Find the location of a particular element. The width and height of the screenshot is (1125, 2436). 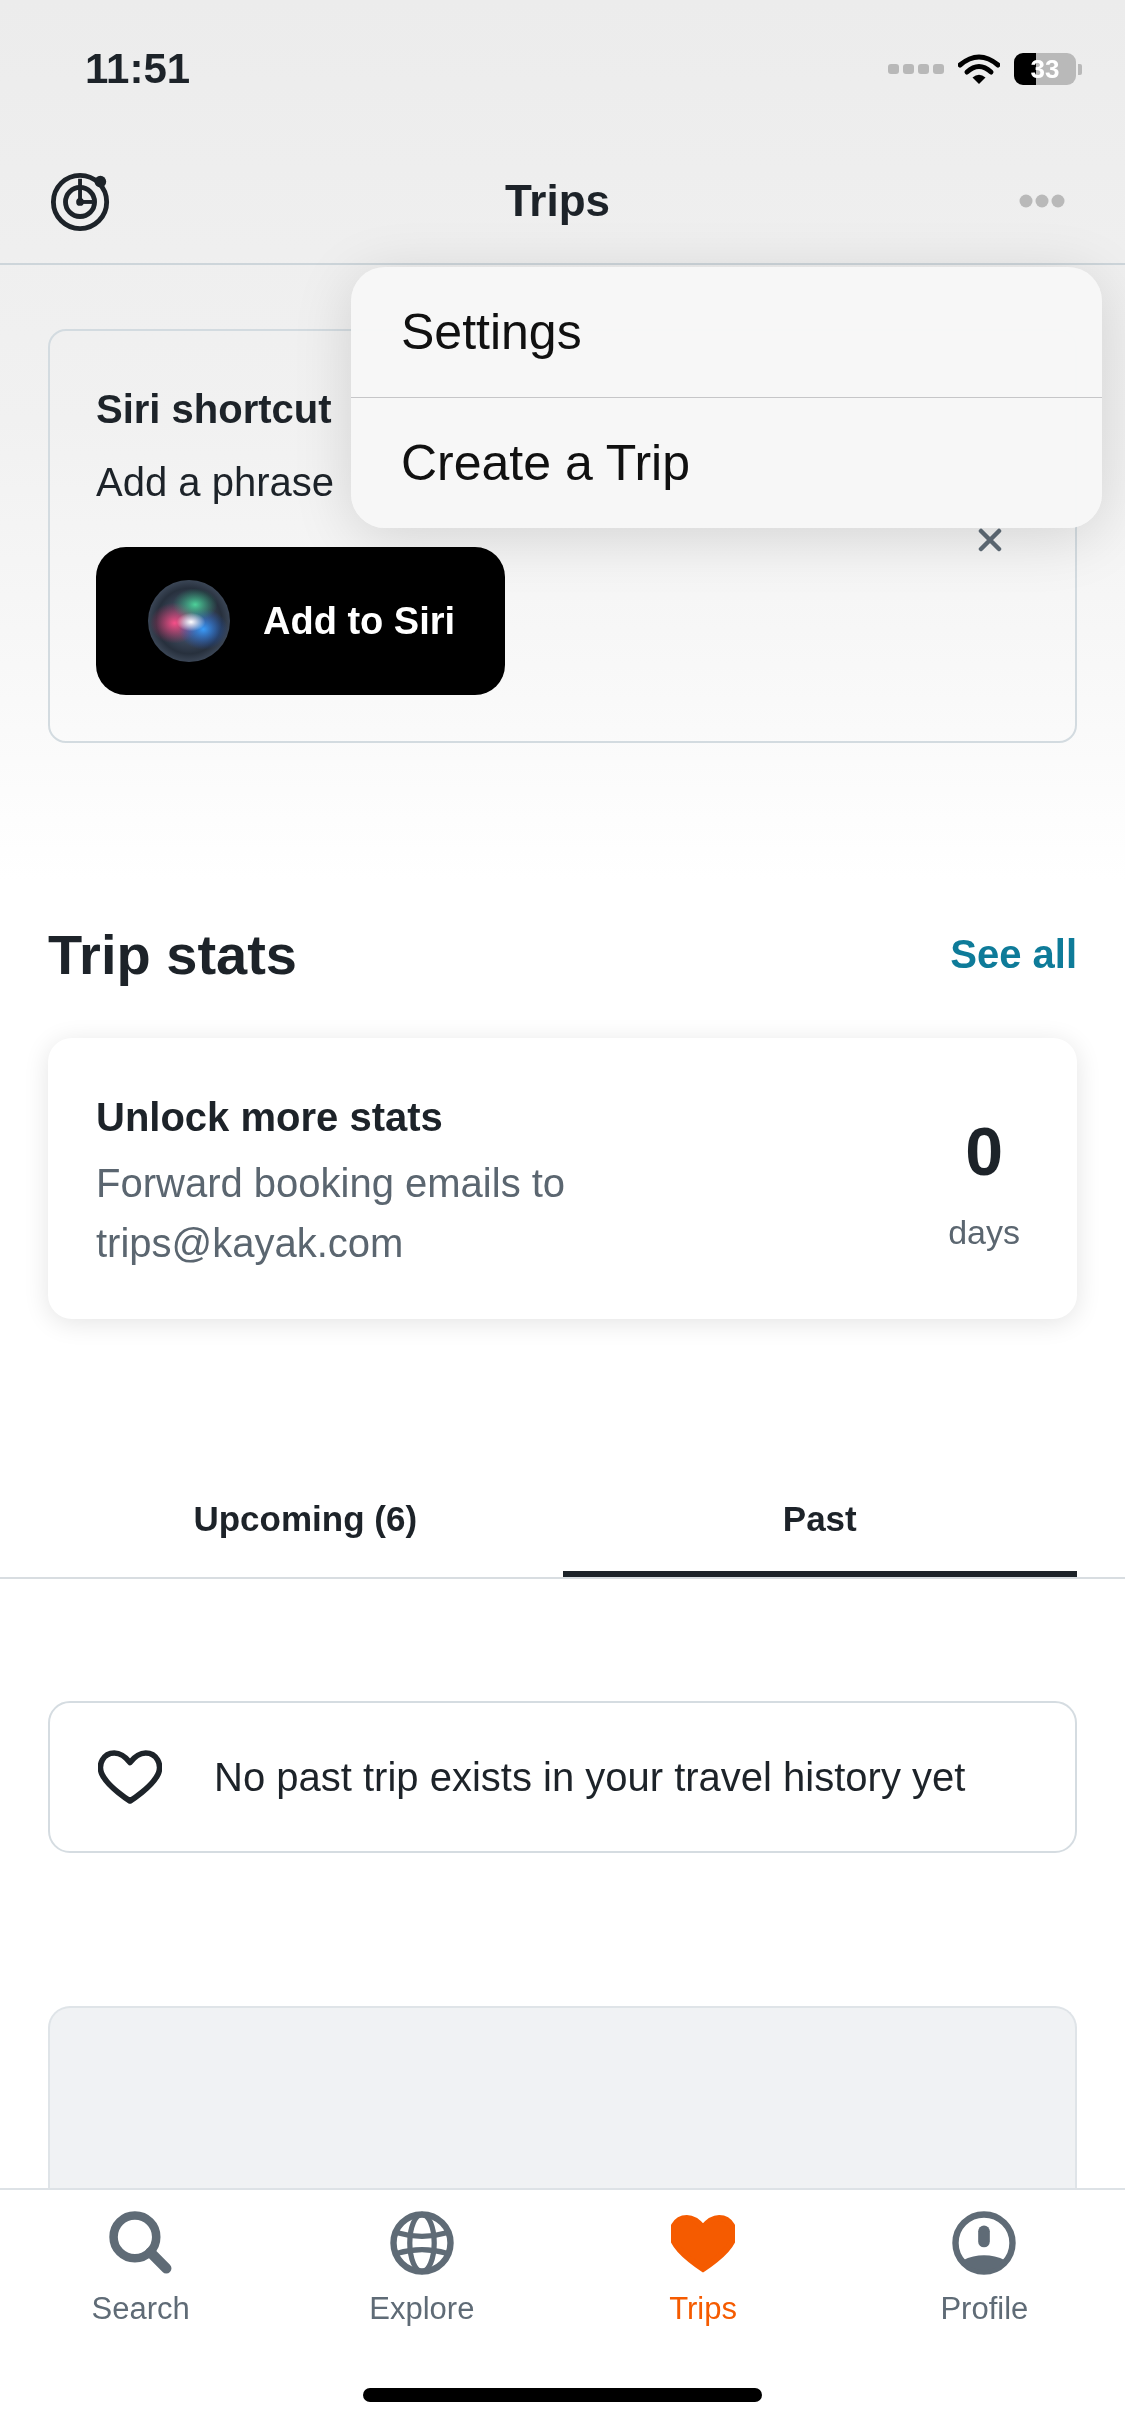

siri-card-title: Siri shortcut is located at coordinates (214, 409).